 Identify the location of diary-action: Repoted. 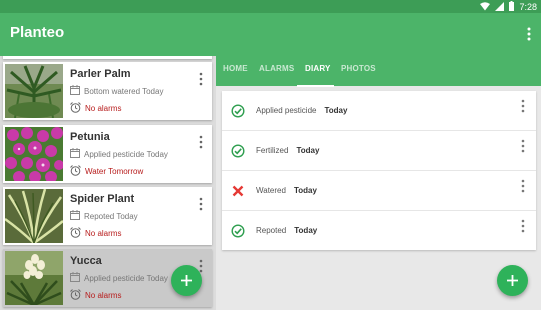
(271, 230).